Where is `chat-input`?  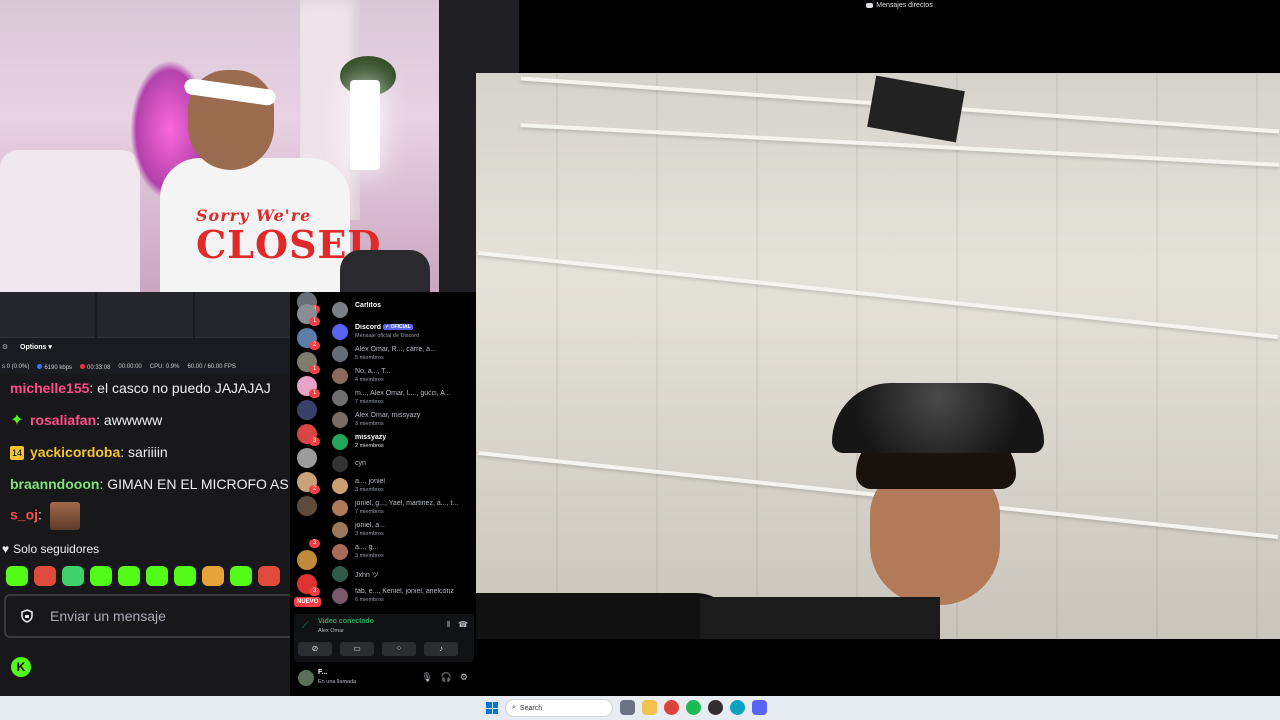
chat-input is located at coordinates (160, 616).